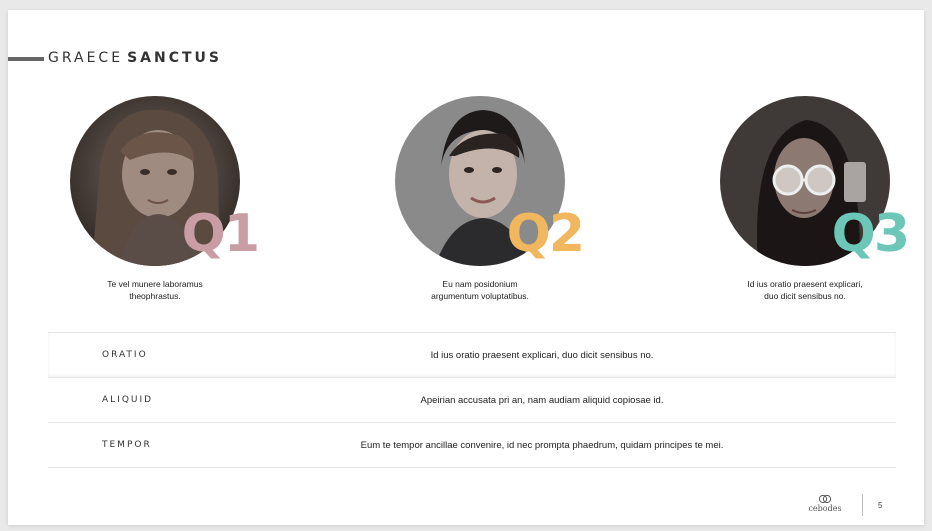 The height and width of the screenshot is (531, 932). Describe the element at coordinates (155, 290) in the screenshot. I see `q1-caption: Te vel munere laboramus theophrastus.` at that location.